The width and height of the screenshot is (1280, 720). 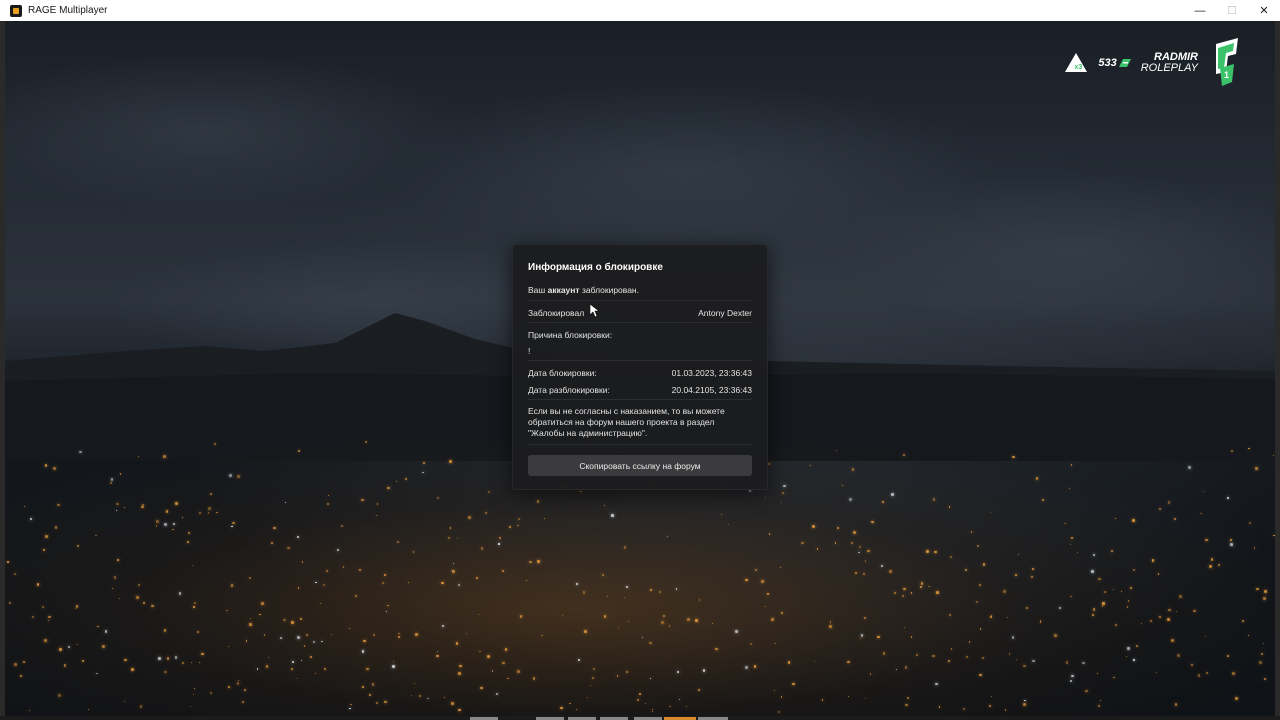 I want to click on unblock-date-row: Дата разблокировки: 20.04.2105, 23:36:43, so click(x=640, y=390).